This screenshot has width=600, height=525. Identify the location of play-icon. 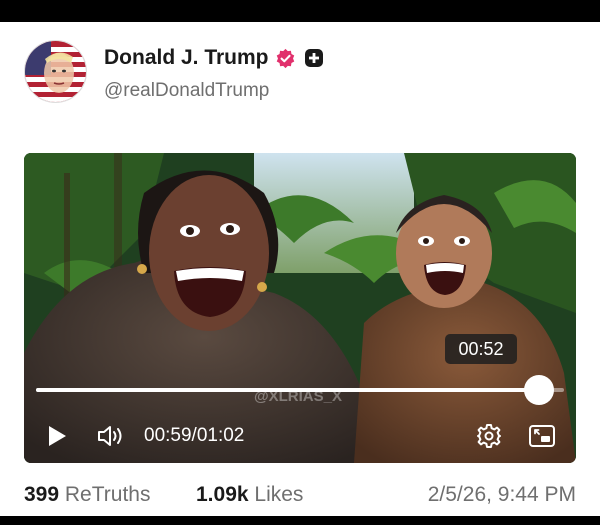
(57, 436).